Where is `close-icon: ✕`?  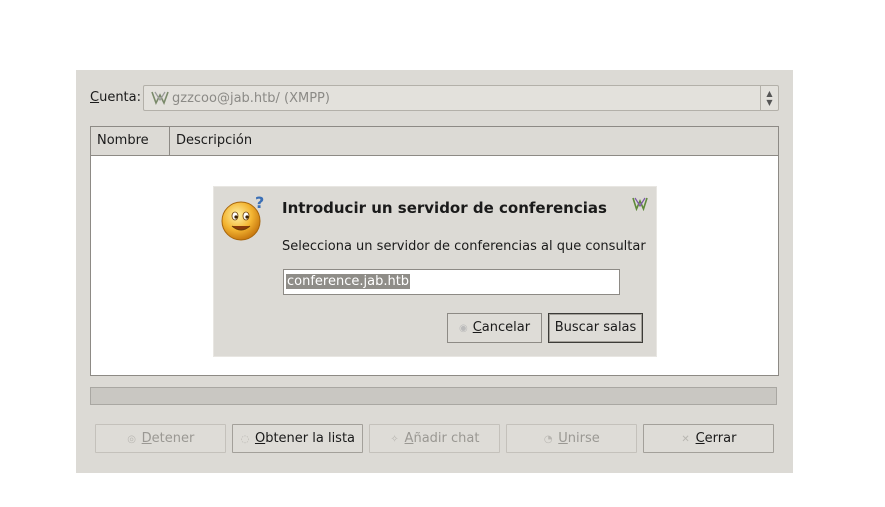
close-icon: ✕ is located at coordinates (685, 439).